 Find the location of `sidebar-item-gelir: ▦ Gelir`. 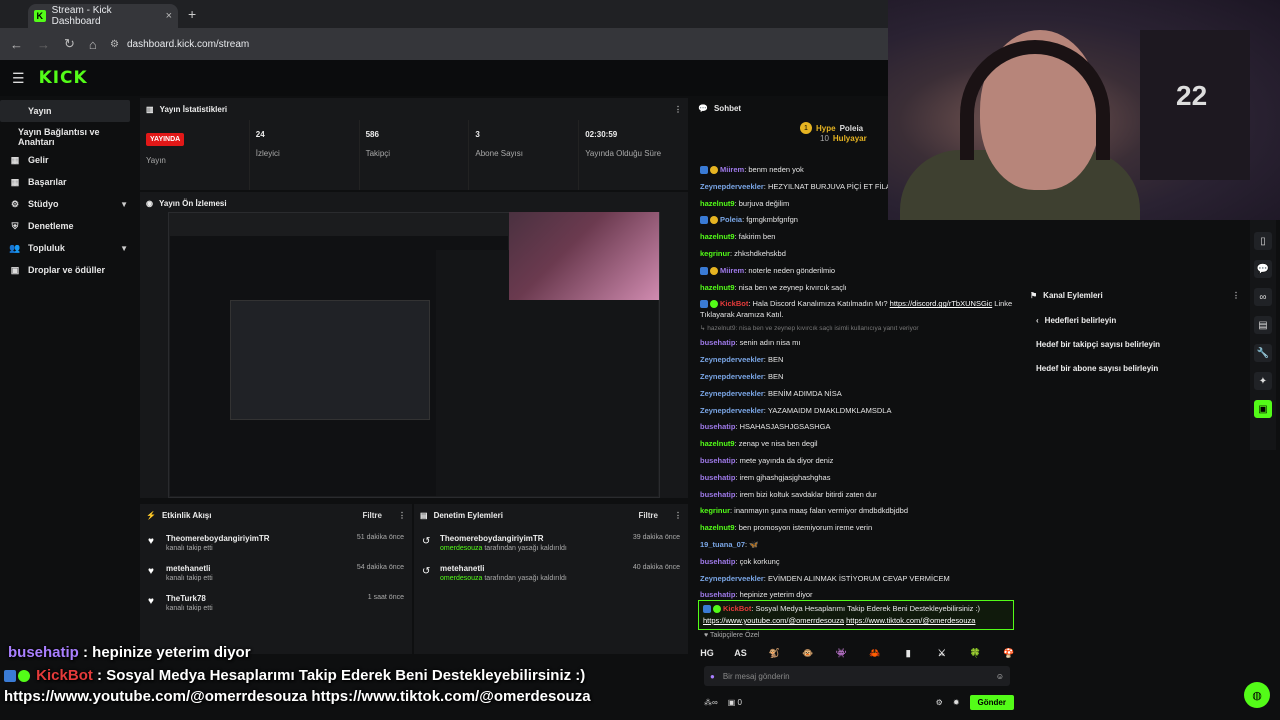

sidebar-item-gelir: ▦ Gelir is located at coordinates (69, 160).